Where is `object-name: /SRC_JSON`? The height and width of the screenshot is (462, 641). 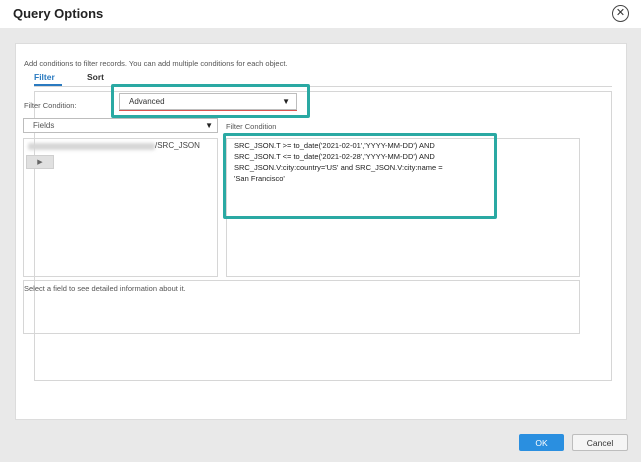 object-name: /SRC_JSON is located at coordinates (177, 145).